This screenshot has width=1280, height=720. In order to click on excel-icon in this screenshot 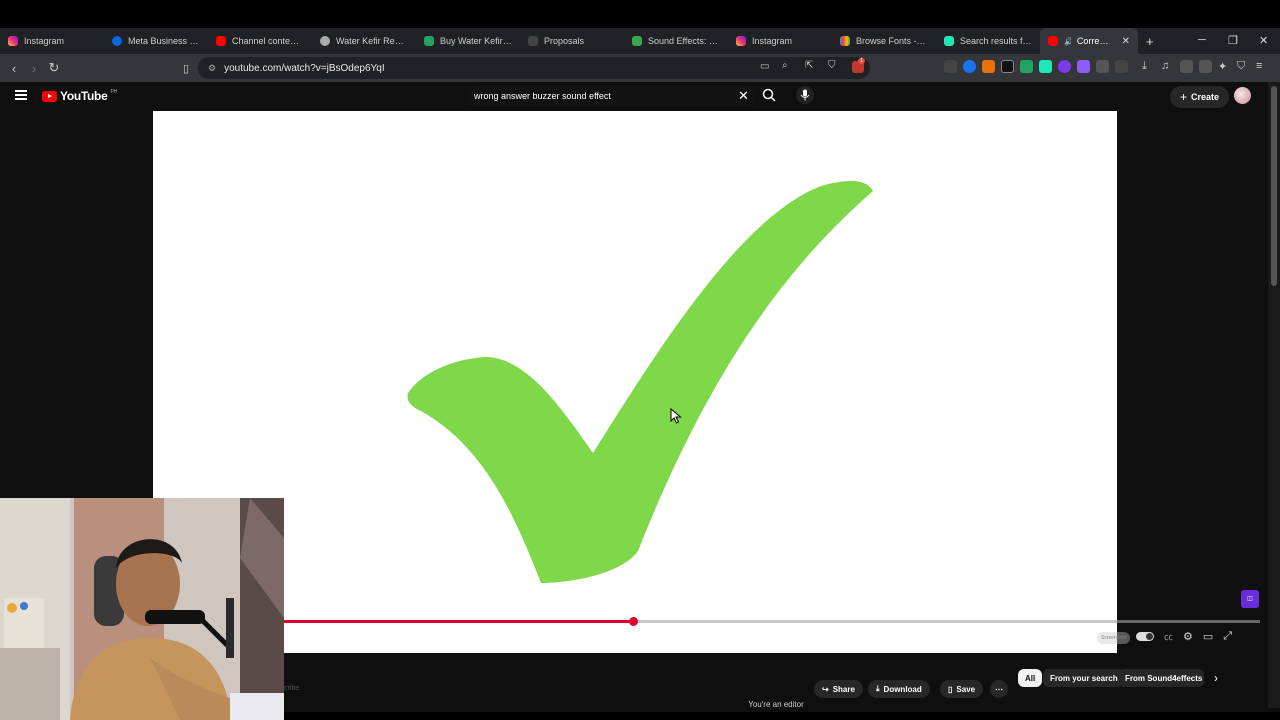, I will do `click(429, 41)`.